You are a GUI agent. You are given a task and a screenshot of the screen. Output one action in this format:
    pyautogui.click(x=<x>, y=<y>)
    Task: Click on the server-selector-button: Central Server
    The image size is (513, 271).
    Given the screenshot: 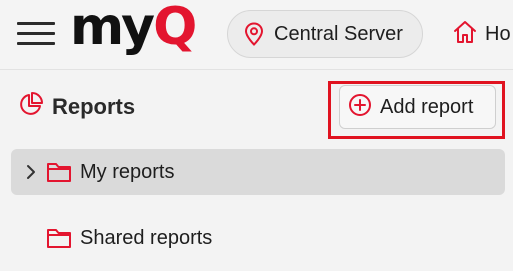 What is the action you would take?
    pyautogui.click(x=325, y=34)
    